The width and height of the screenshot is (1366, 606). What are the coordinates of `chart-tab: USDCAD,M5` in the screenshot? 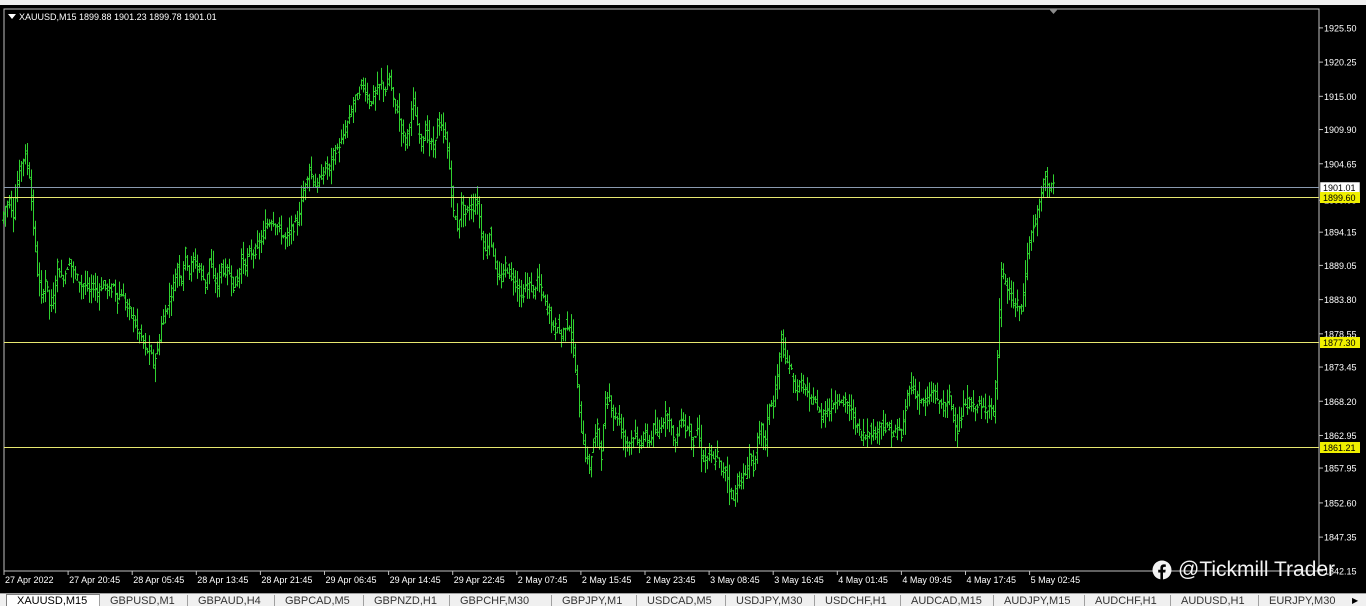 It's located at (680, 600).